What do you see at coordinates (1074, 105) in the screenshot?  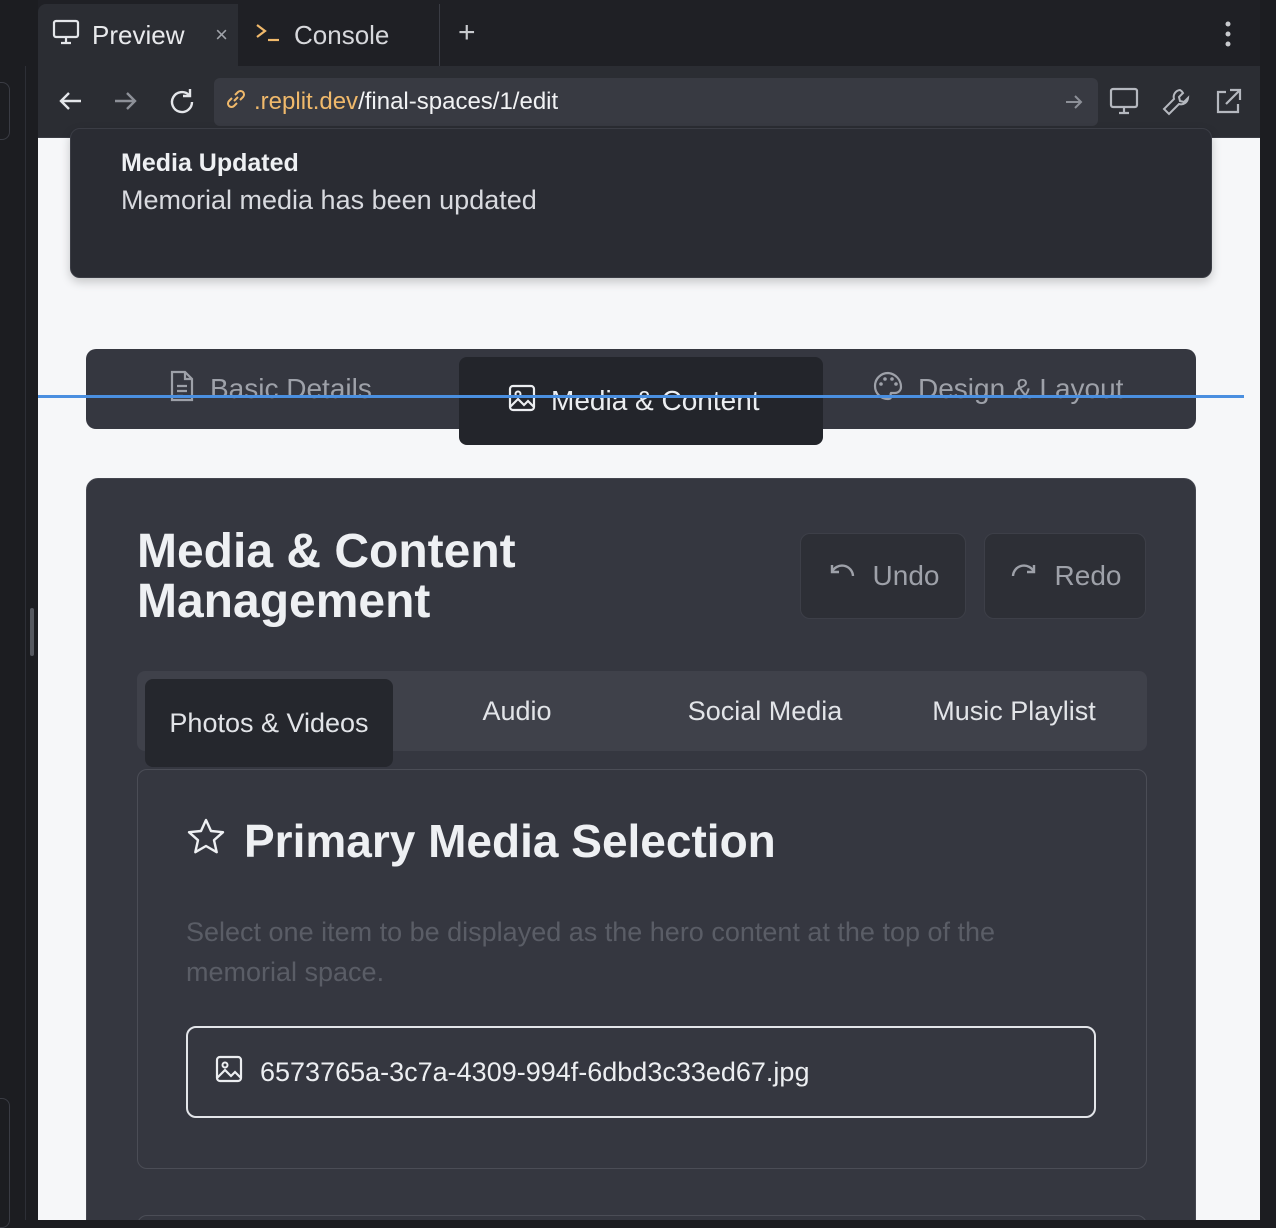 I see `go-arrow-icon` at bounding box center [1074, 105].